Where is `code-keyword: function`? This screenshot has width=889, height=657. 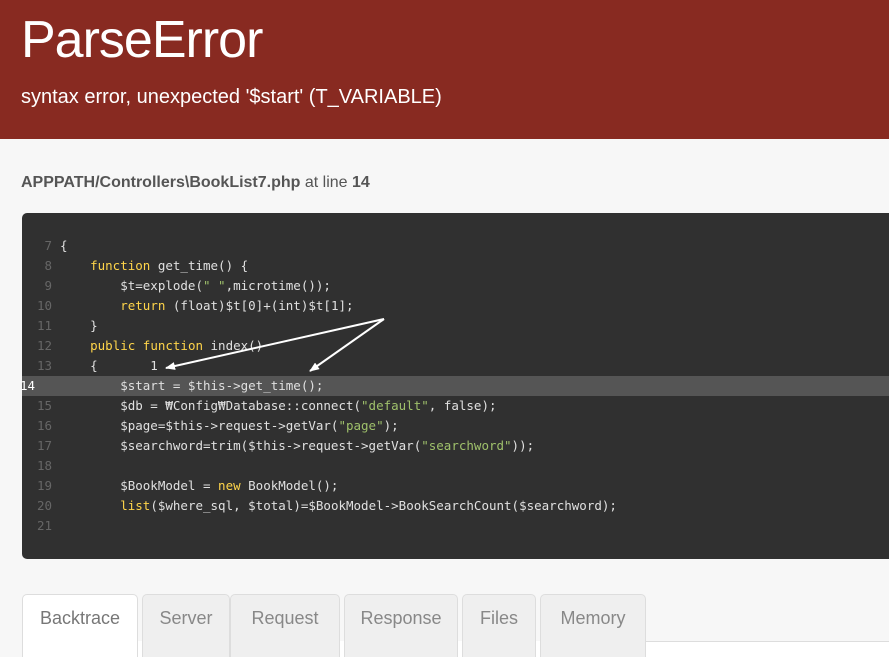
code-keyword: function is located at coordinates (120, 265).